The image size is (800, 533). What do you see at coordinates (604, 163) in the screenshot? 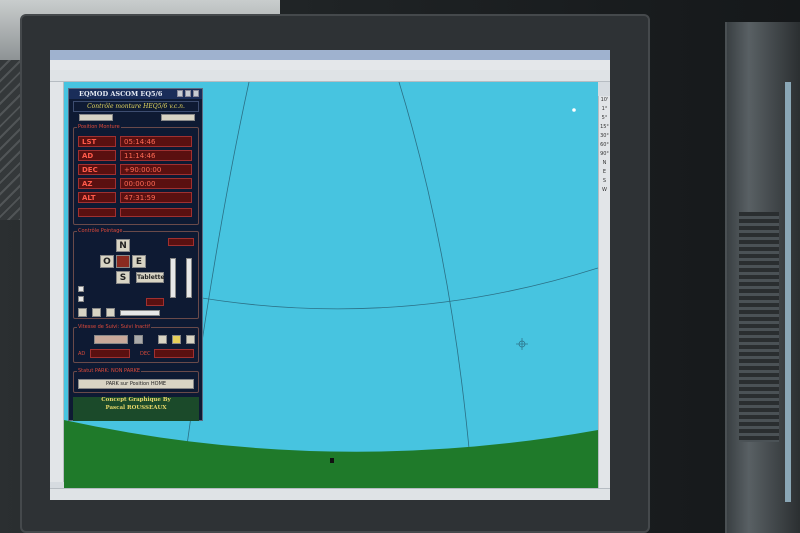
I see `view-north: N` at bounding box center [604, 163].